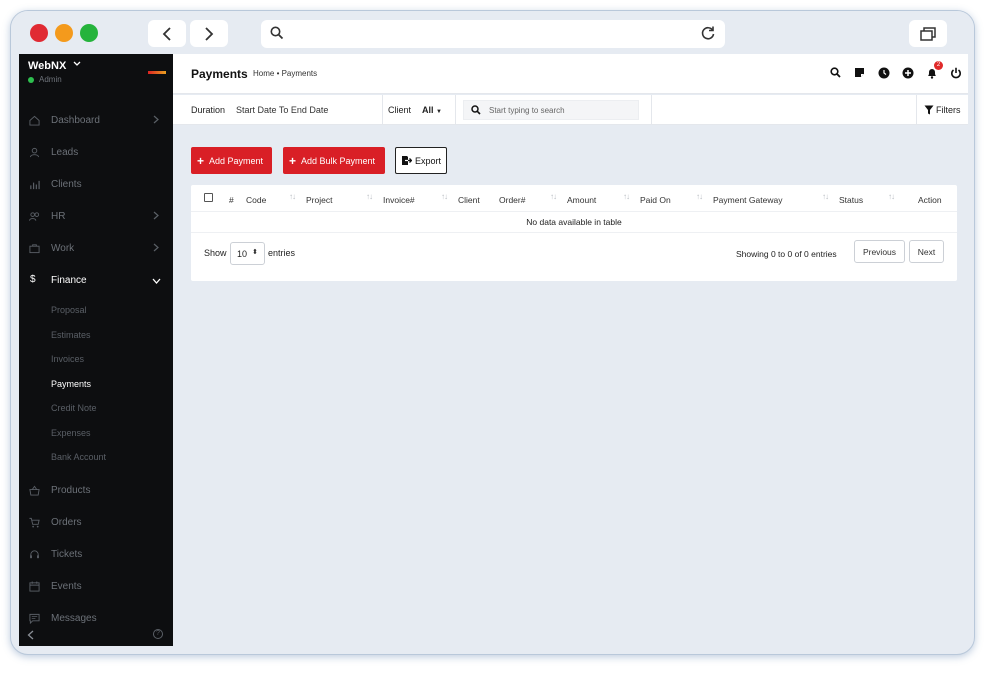  What do you see at coordinates (208, 197) in the screenshot?
I see `select-all-checkbox` at bounding box center [208, 197].